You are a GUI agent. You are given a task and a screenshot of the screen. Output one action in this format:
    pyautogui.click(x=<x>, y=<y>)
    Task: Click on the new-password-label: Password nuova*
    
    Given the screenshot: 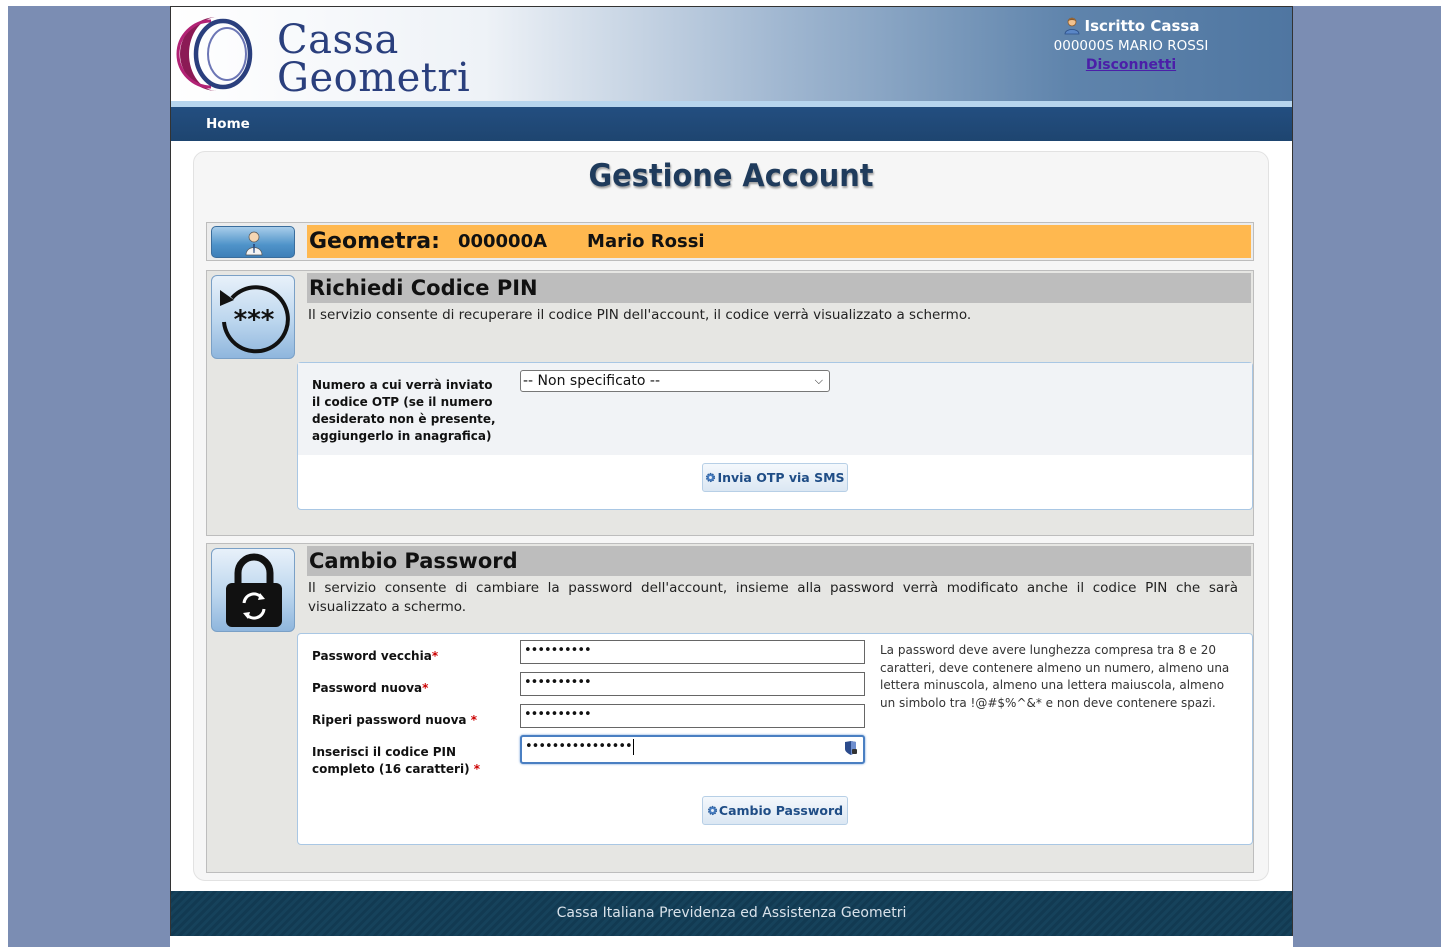 What is the action you would take?
    pyautogui.click(x=370, y=688)
    